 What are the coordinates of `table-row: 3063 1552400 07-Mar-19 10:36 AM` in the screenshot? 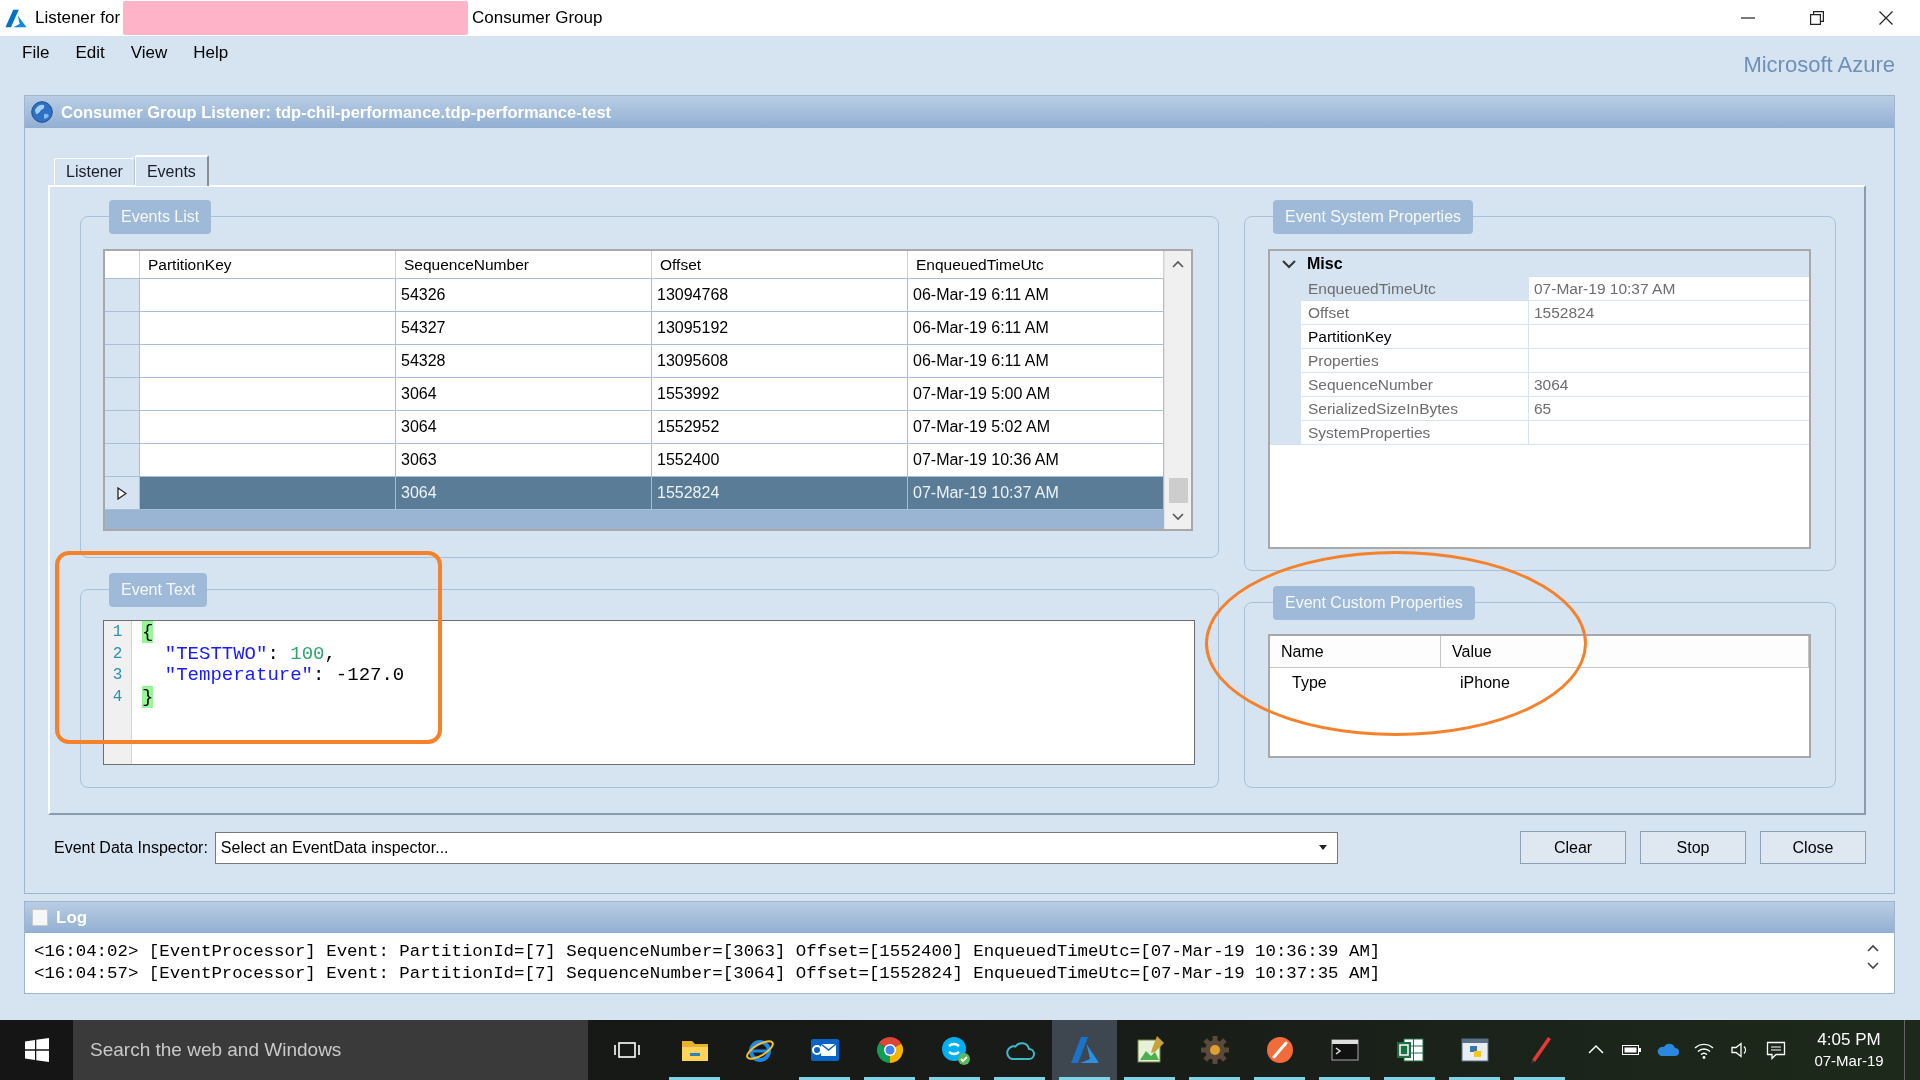 It's located at (634, 460).